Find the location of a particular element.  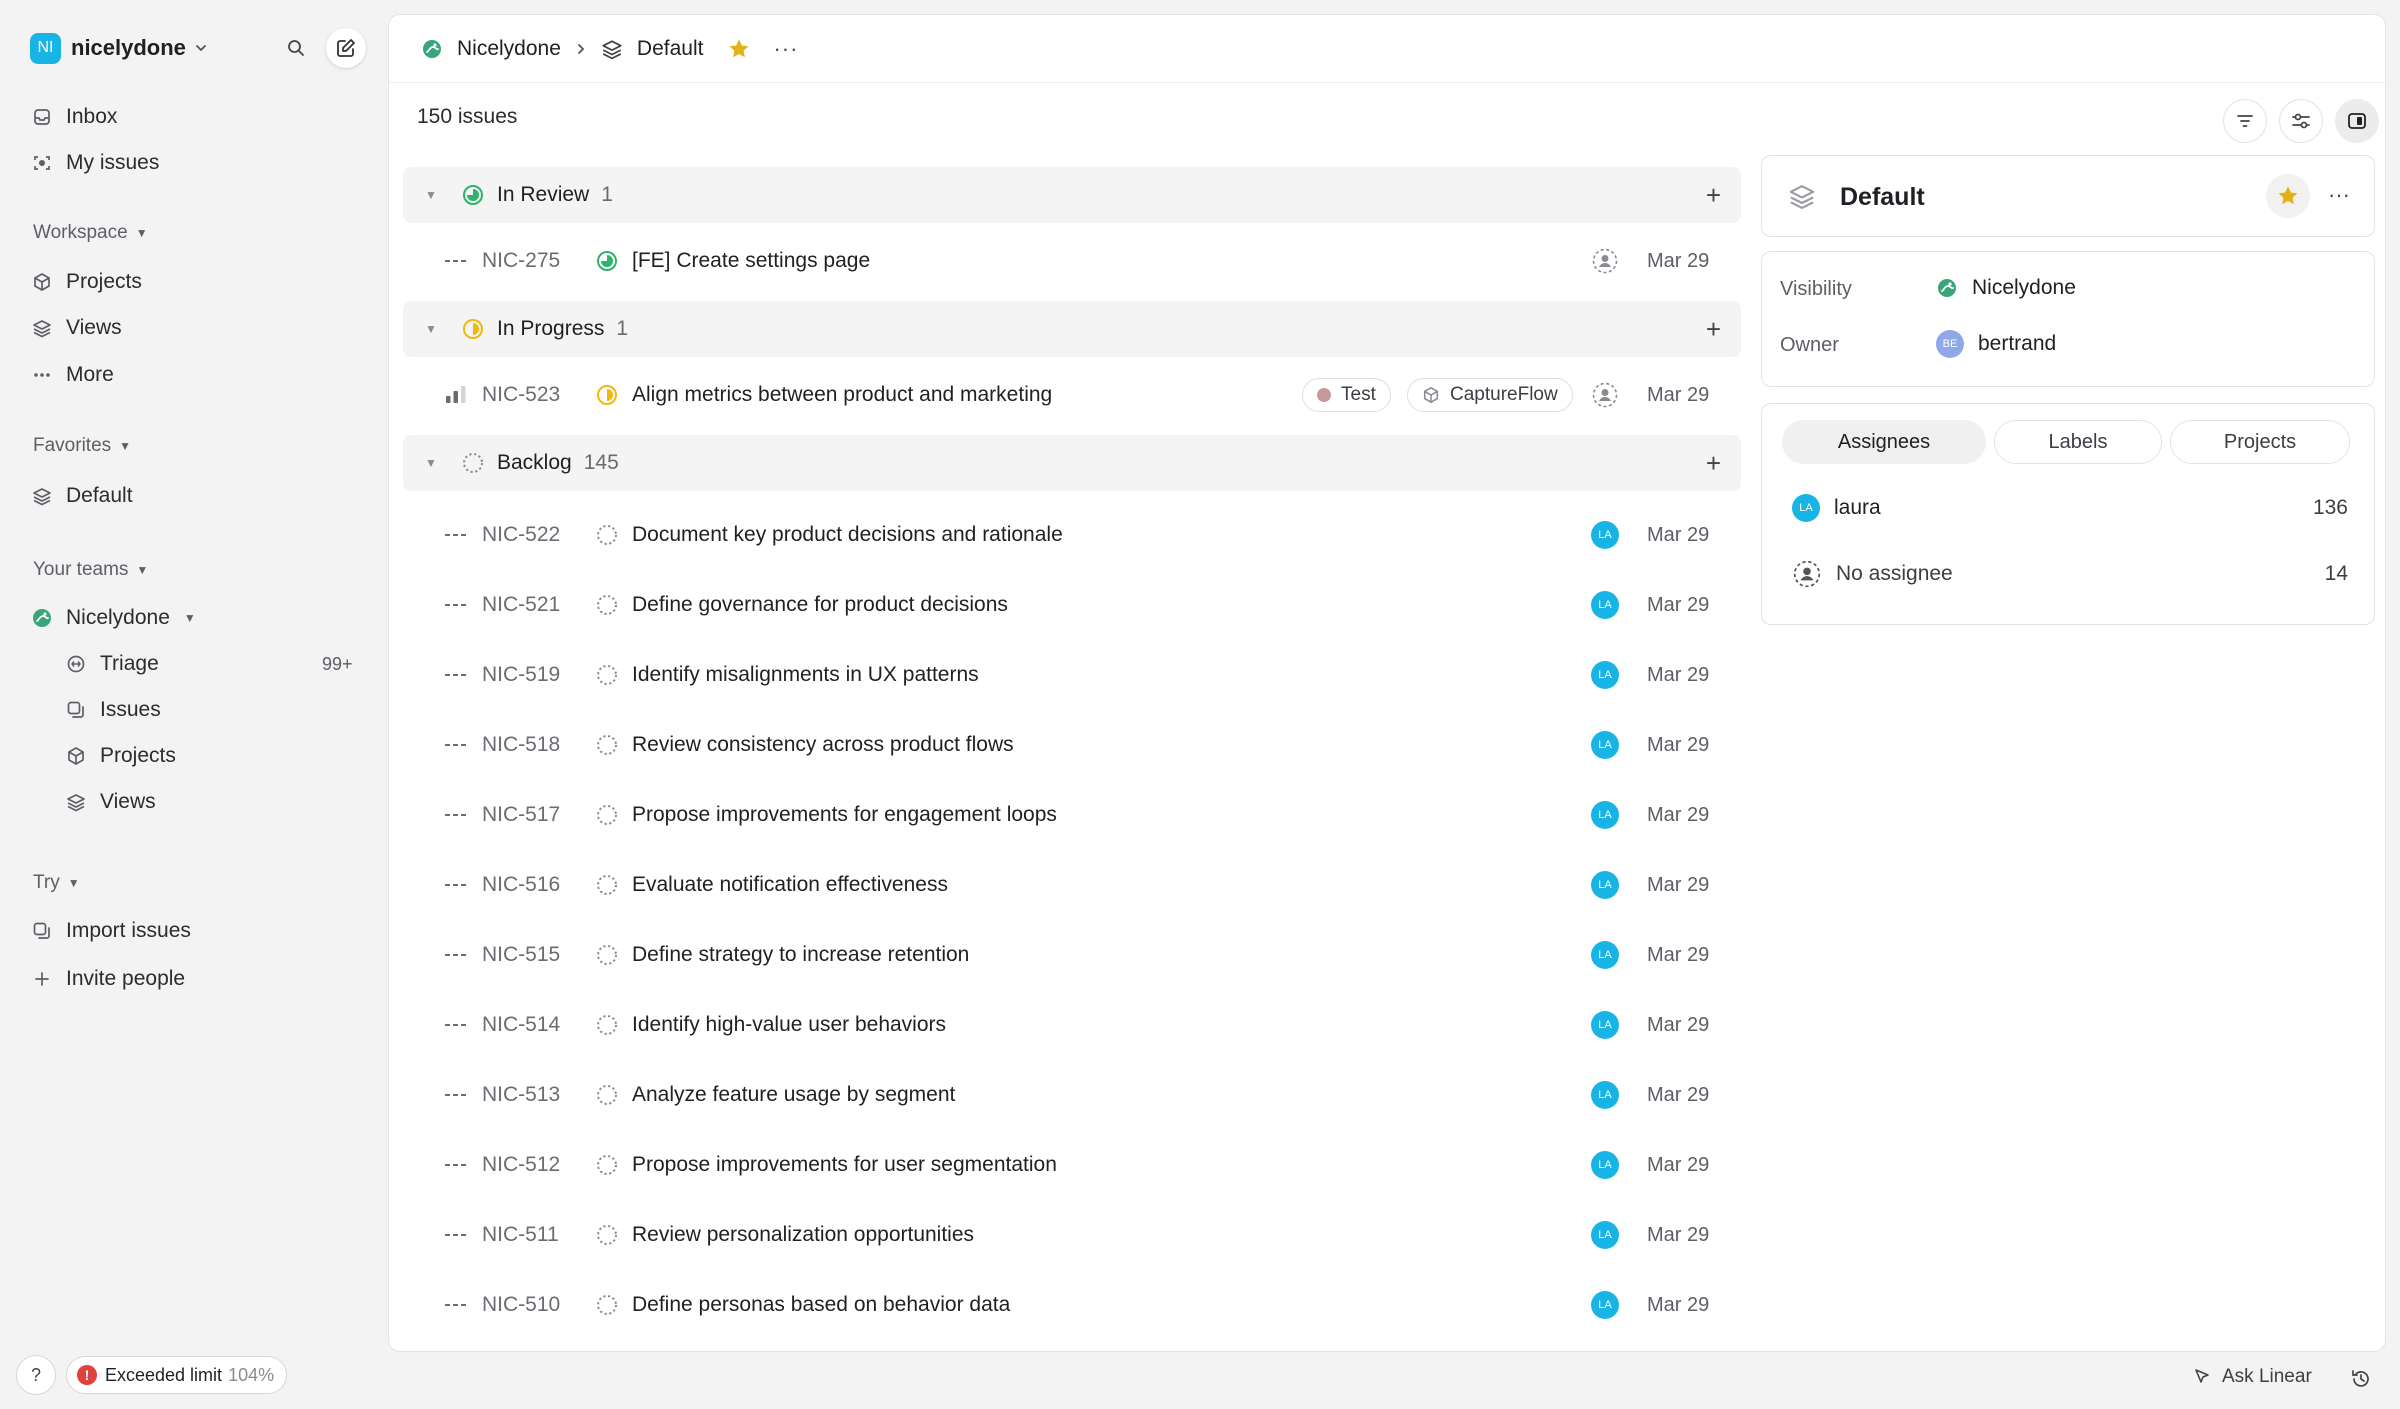

sidebar-item-views: Views is located at coordinates (76, 328).